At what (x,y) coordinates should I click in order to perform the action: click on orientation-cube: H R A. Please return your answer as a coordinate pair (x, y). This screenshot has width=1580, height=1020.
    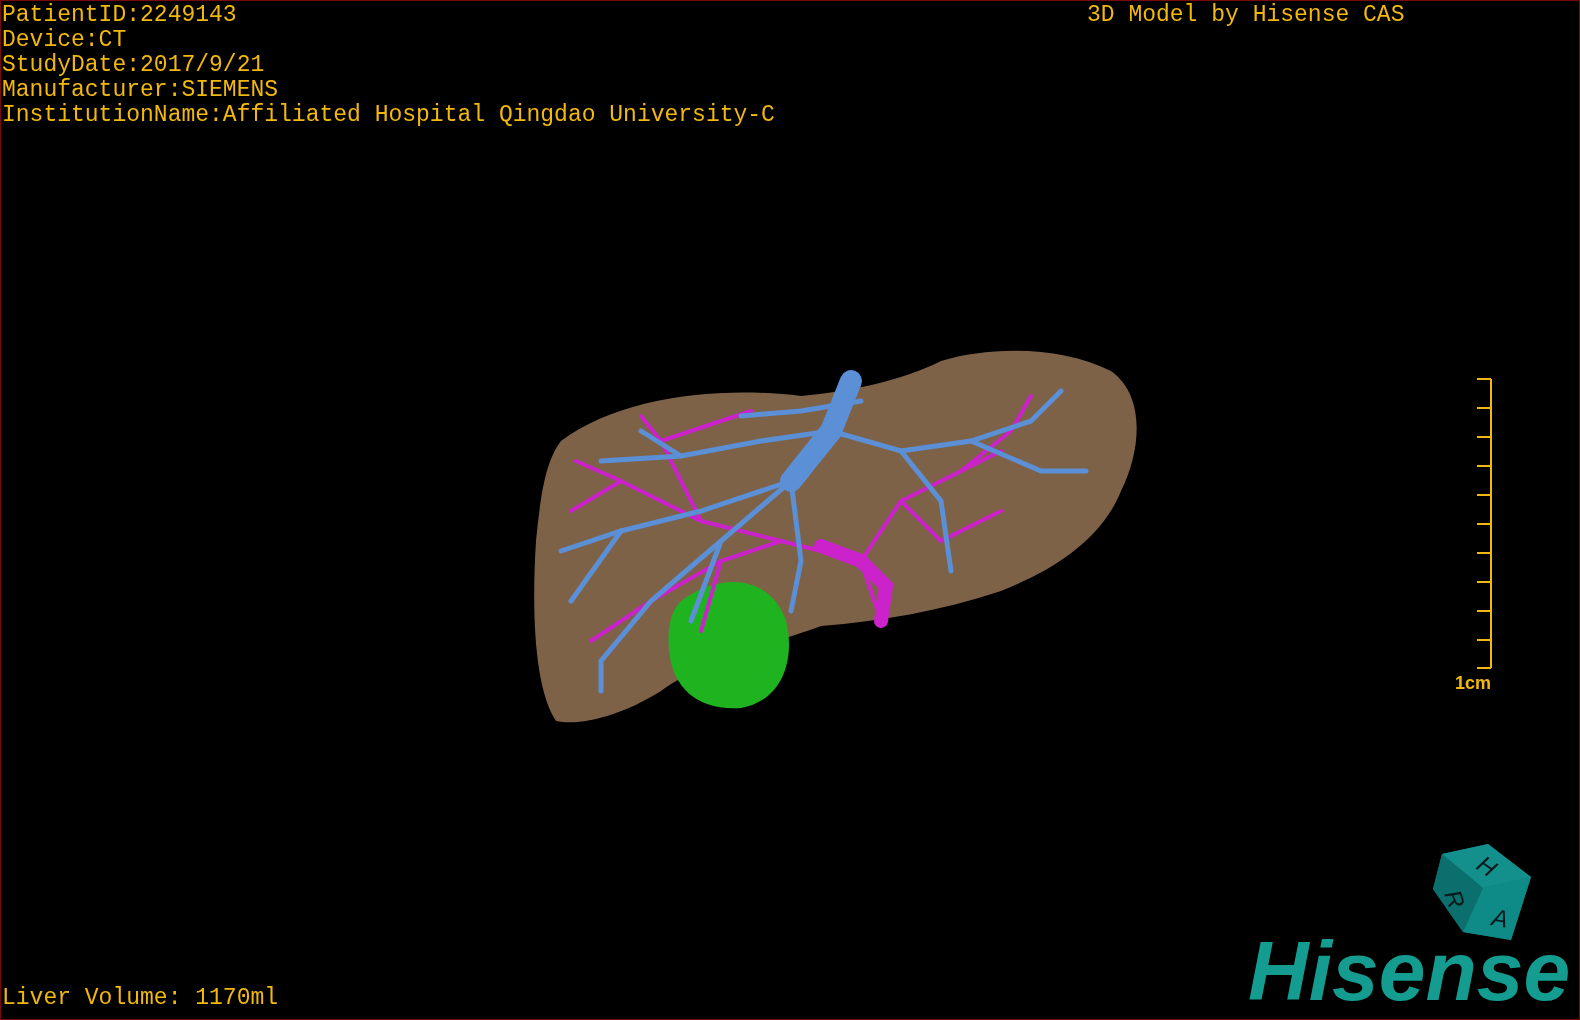
    Looking at the image, I should click on (1482, 892).